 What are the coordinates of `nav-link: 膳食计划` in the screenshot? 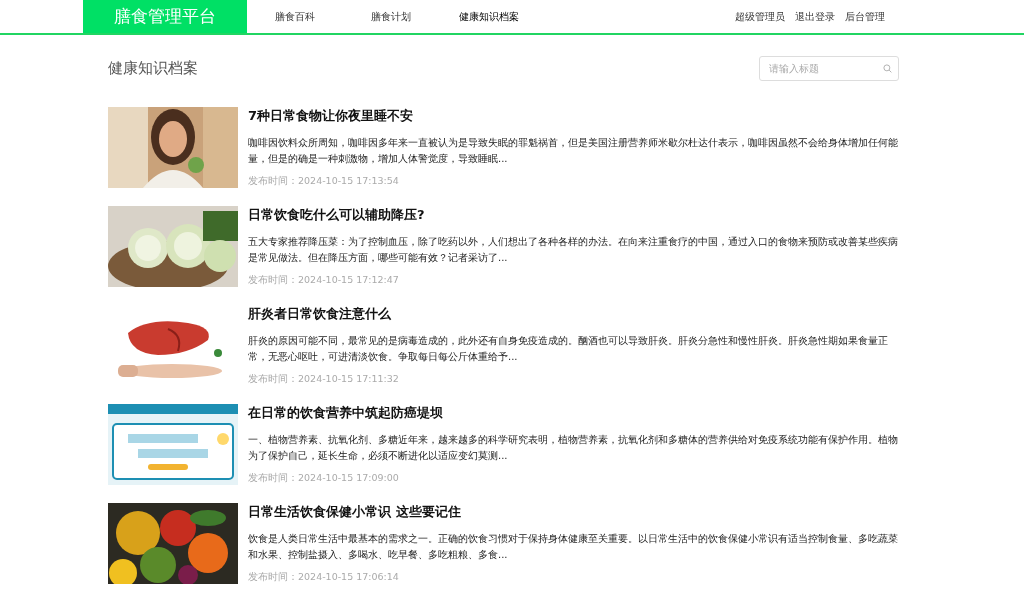 It's located at (391, 16).